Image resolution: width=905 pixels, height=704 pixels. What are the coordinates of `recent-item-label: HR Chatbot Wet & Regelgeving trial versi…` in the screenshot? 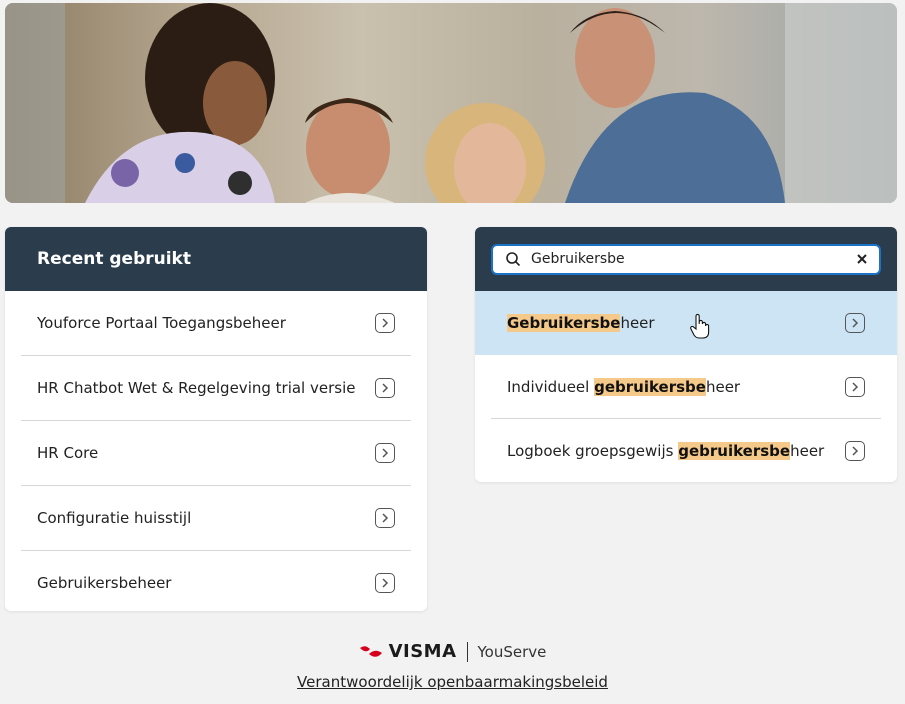 It's located at (196, 388).